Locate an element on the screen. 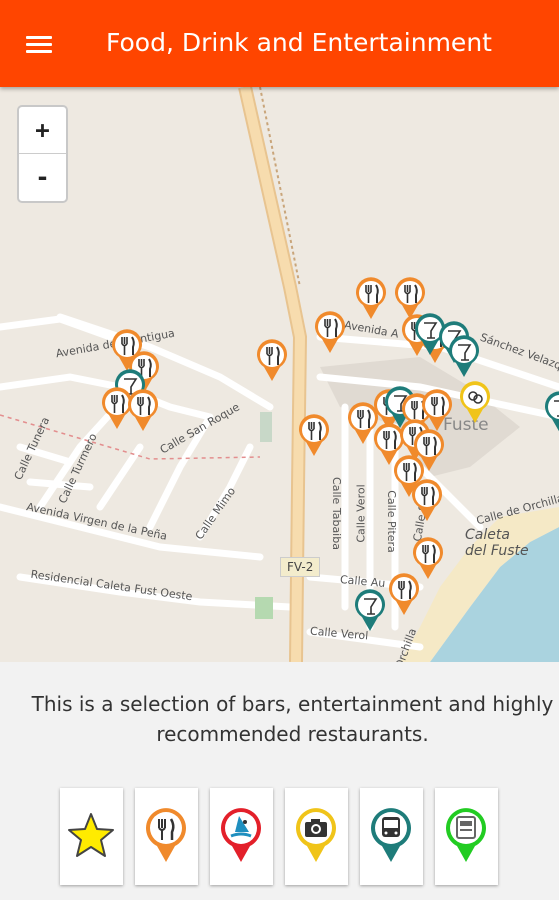 The image size is (559, 900). category-sightseeing is located at coordinates (316, 836).